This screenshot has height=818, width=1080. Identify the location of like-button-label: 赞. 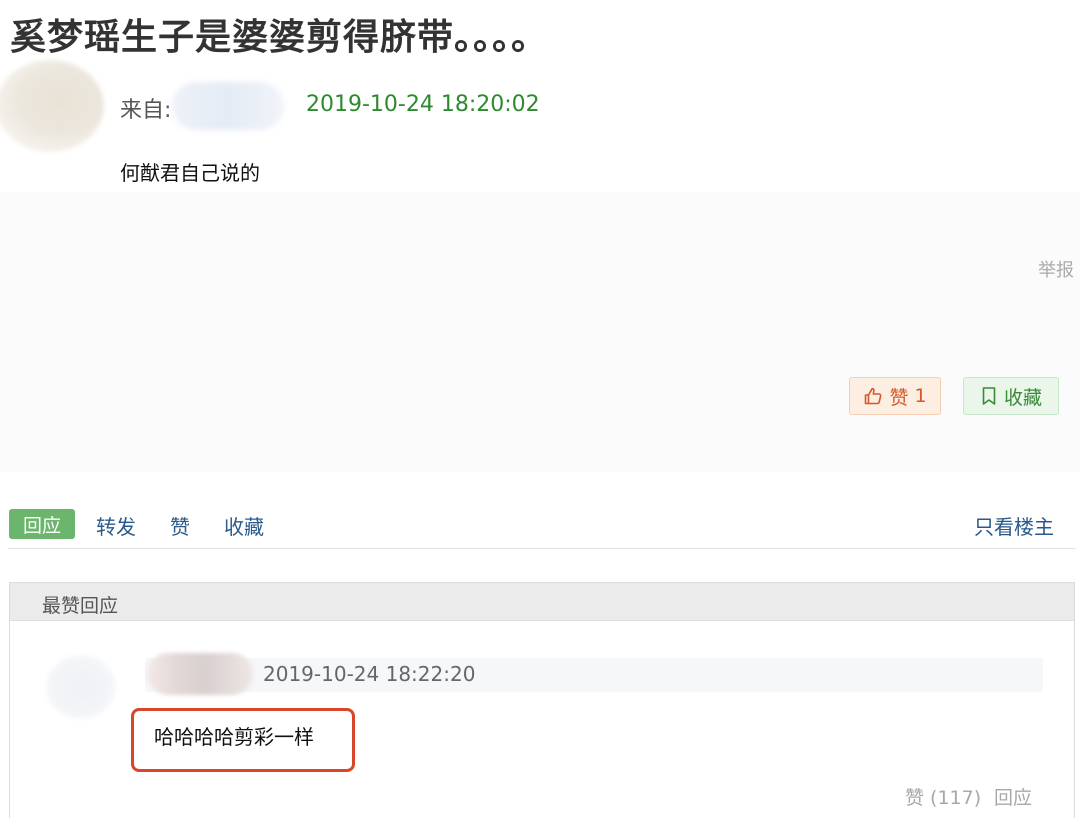
(899, 397).